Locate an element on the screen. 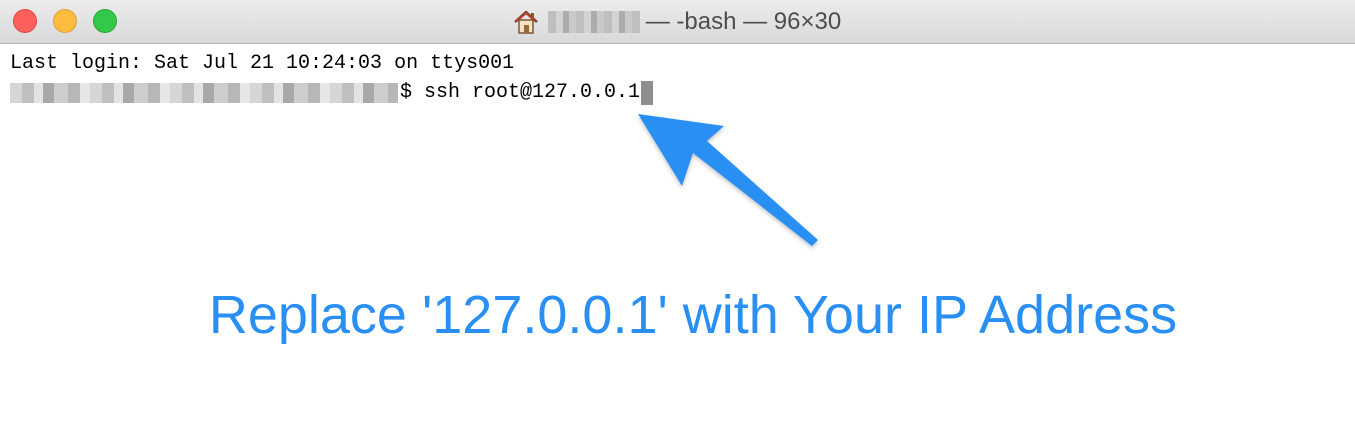 The height and width of the screenshot is (426, 1355). redacted-prompt-host is located at coordinates (204, 92).